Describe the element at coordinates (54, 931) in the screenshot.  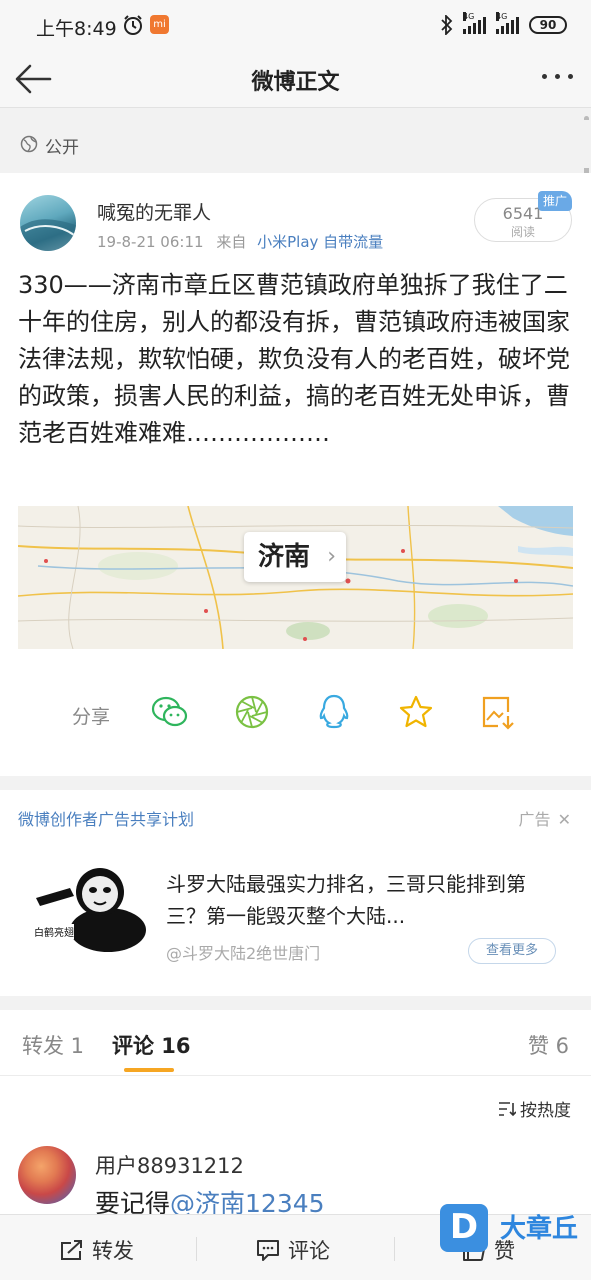
I see `ad-image-caption: 白鹤亮翅` at that location.